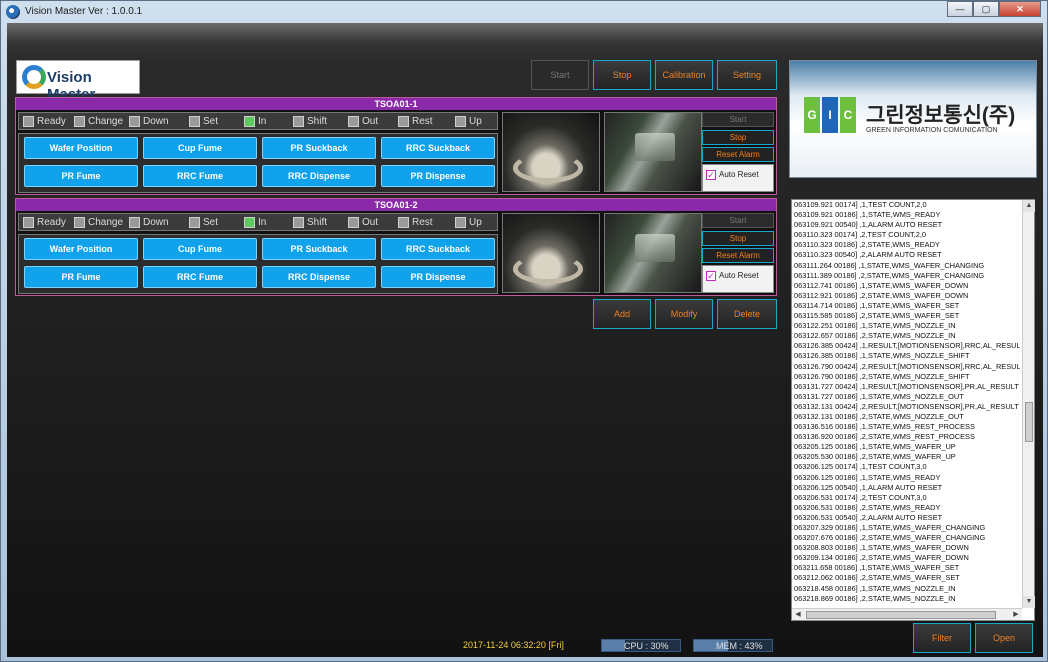 The height and width of the screenshot is (662, 1048). I want to click on state-up: Up, so click(468, 121).